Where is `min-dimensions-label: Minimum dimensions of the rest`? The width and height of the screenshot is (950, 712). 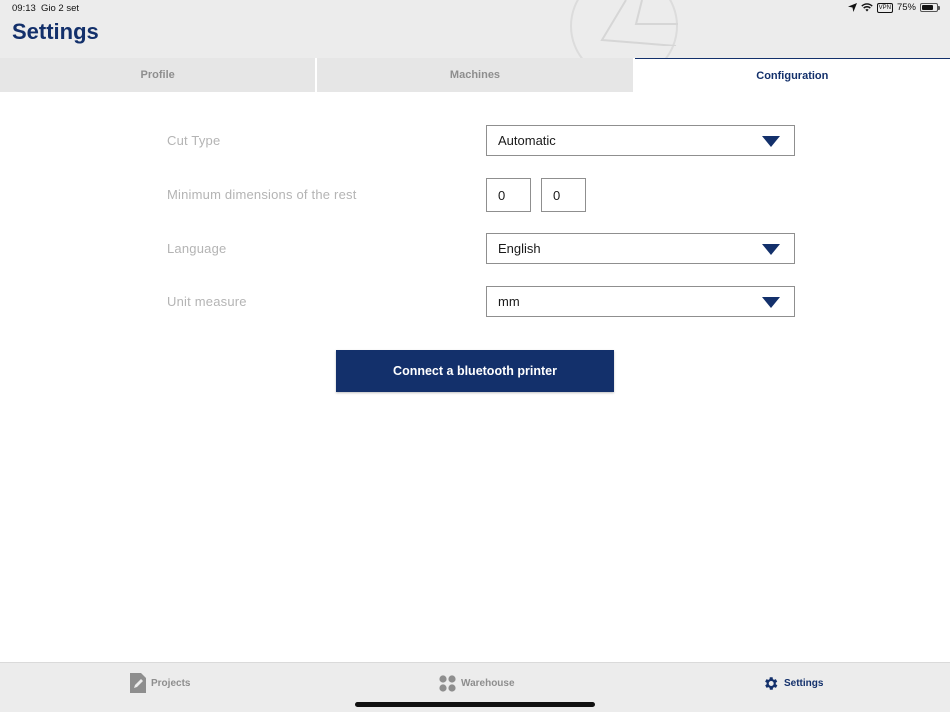
min-dimensions-label: Minimum dimensions of the rest is located at coordinates (262, 194).